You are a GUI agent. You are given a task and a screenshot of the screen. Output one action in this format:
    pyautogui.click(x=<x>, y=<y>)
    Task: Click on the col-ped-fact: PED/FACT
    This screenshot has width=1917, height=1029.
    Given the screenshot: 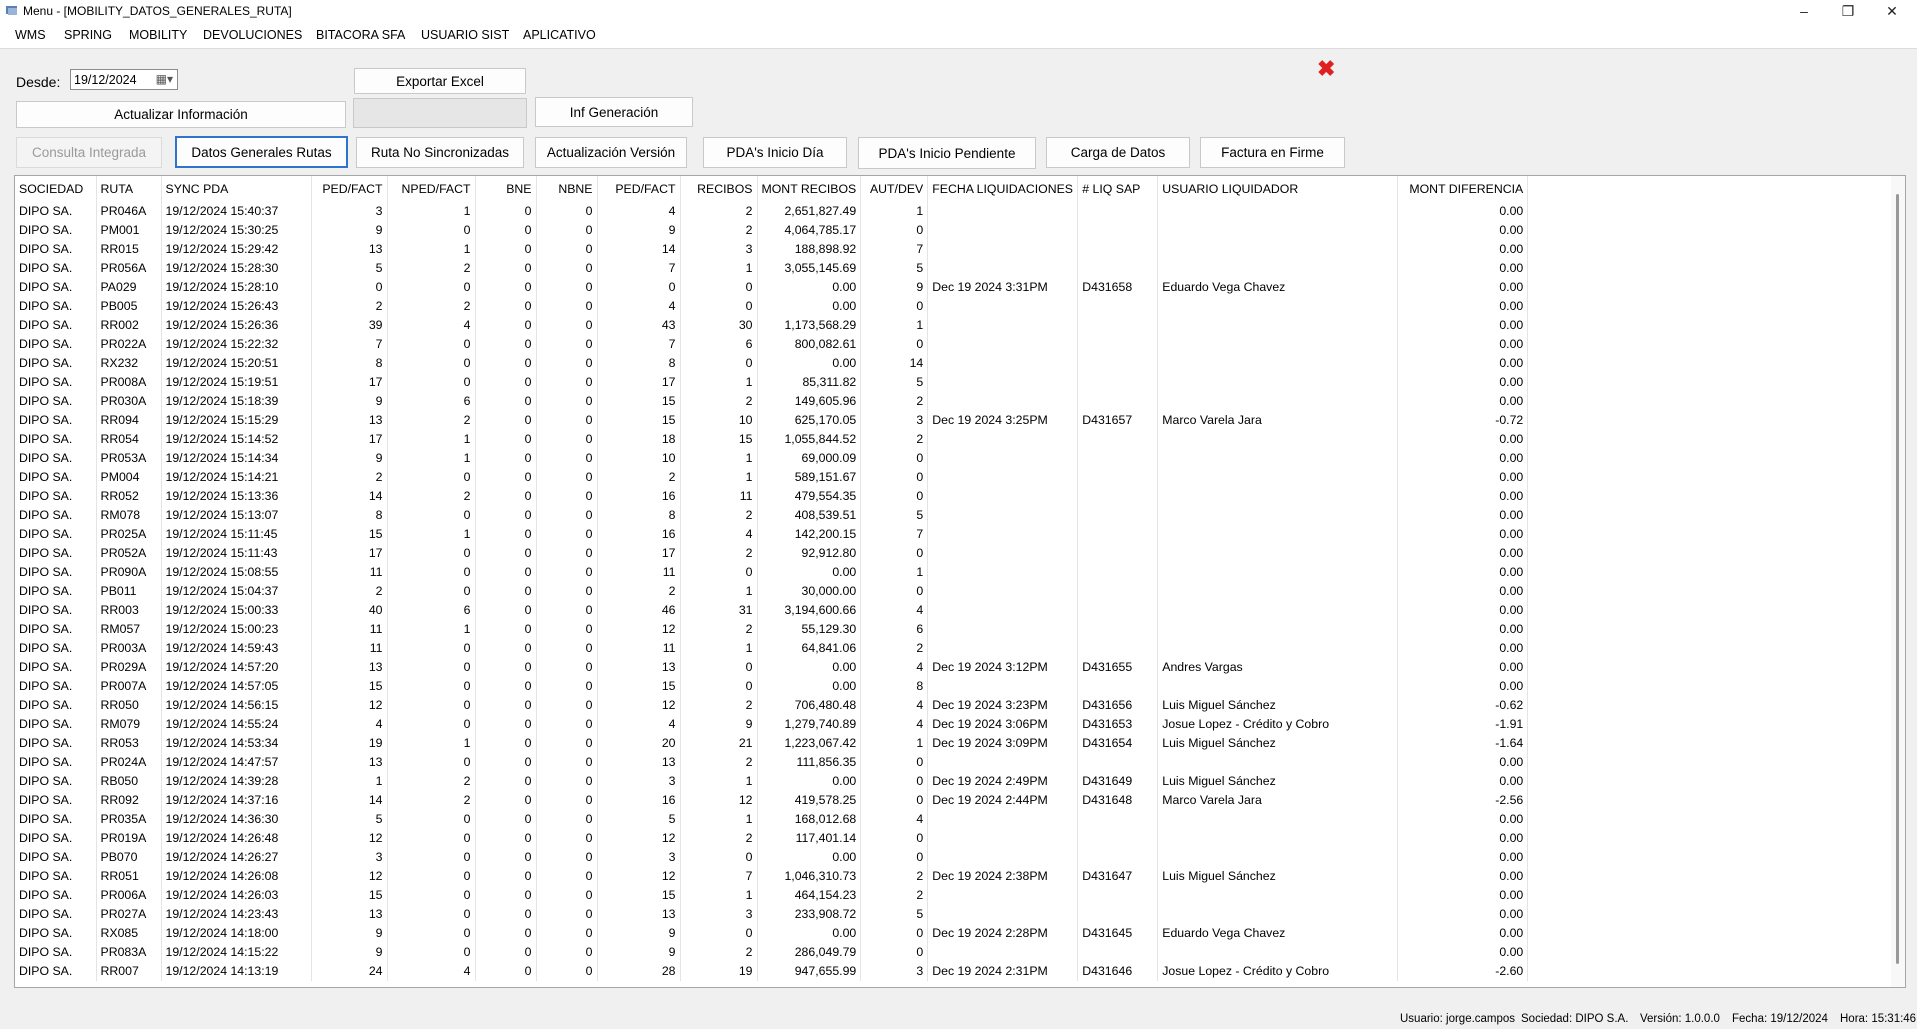 What is the action you would take?
    pyautogui.click(x=349, y=189)
    